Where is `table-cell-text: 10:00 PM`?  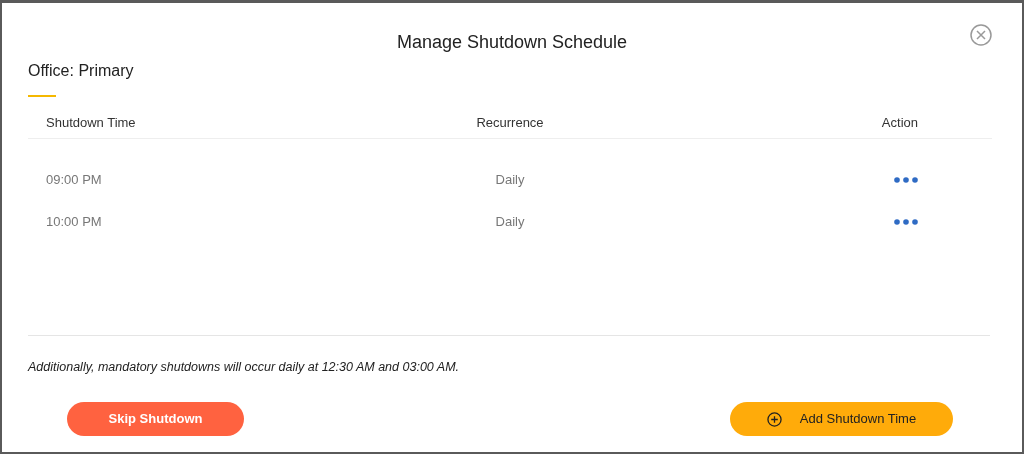 table-cell-text: 10:00 PM is located at coordinates (74, 222).